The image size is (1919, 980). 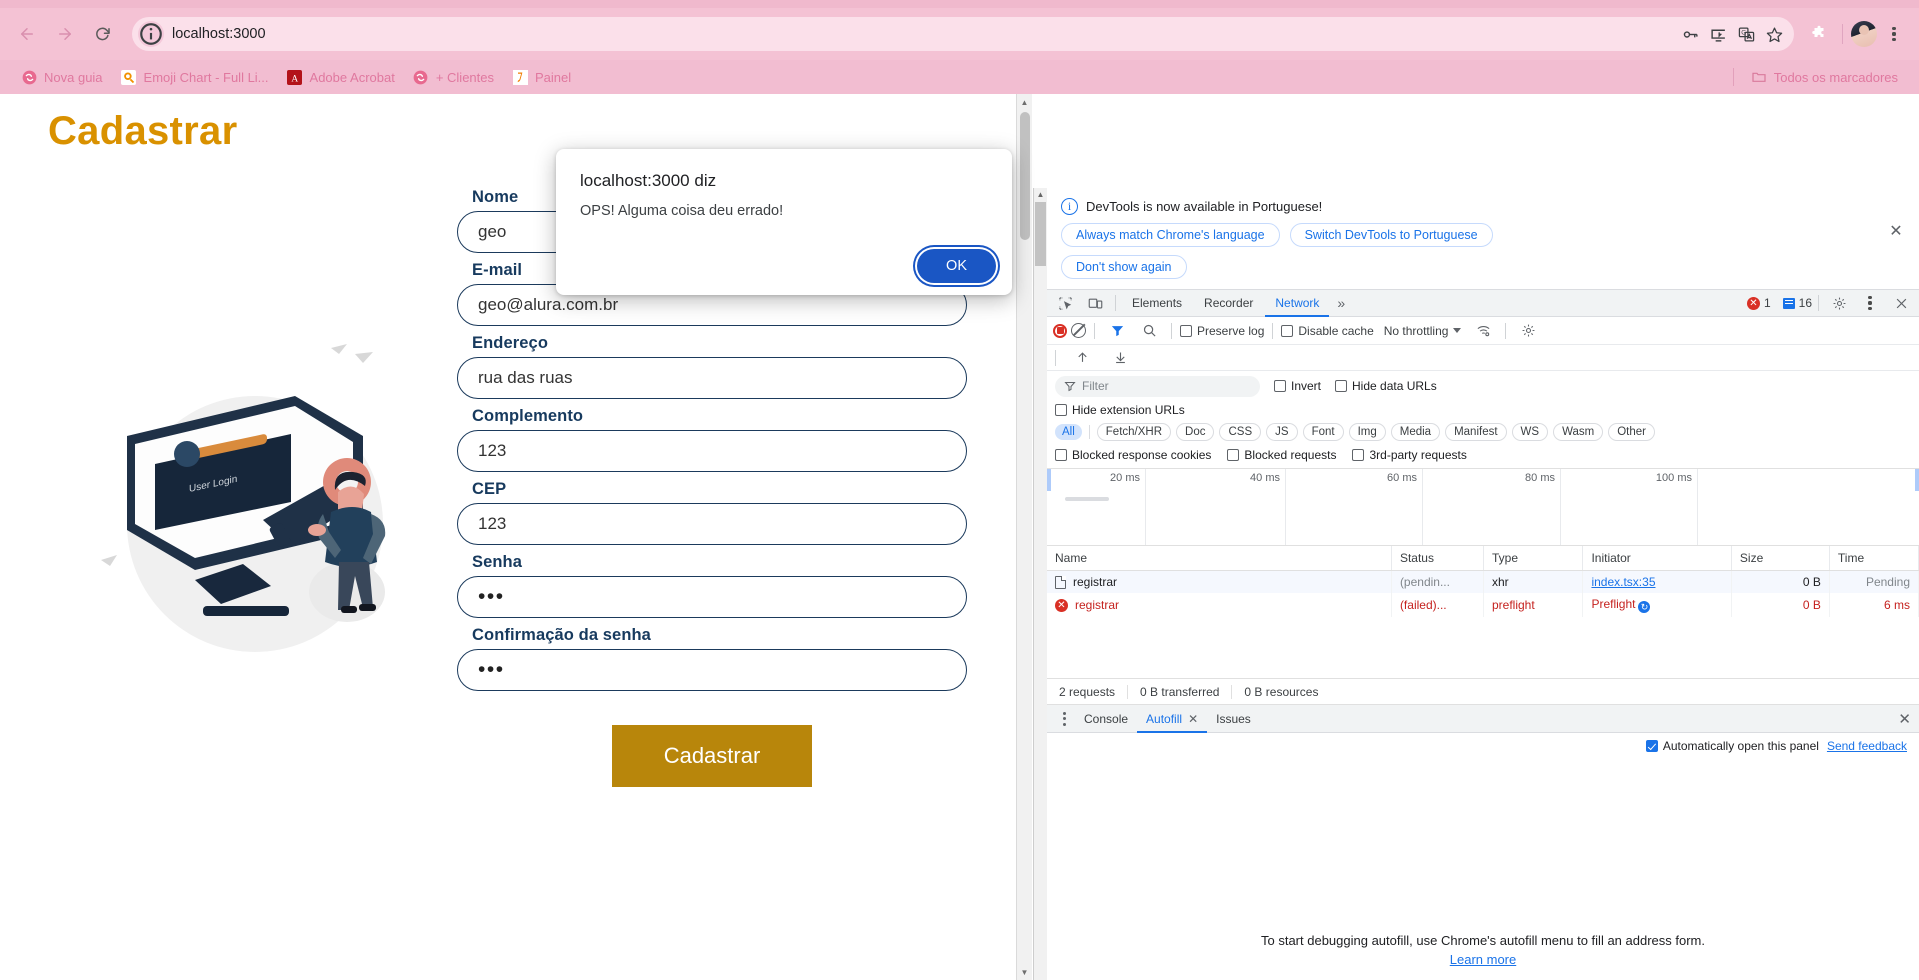 I want to click on type-filter-ws: WS, so click(x=1530, y=432).